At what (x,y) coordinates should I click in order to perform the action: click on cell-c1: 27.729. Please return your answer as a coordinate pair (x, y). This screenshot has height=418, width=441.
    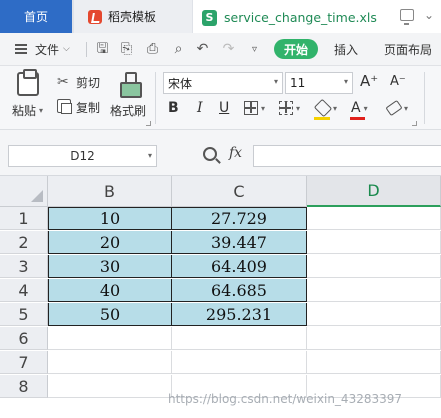
    Looking at the image, I should click on (239, 218).